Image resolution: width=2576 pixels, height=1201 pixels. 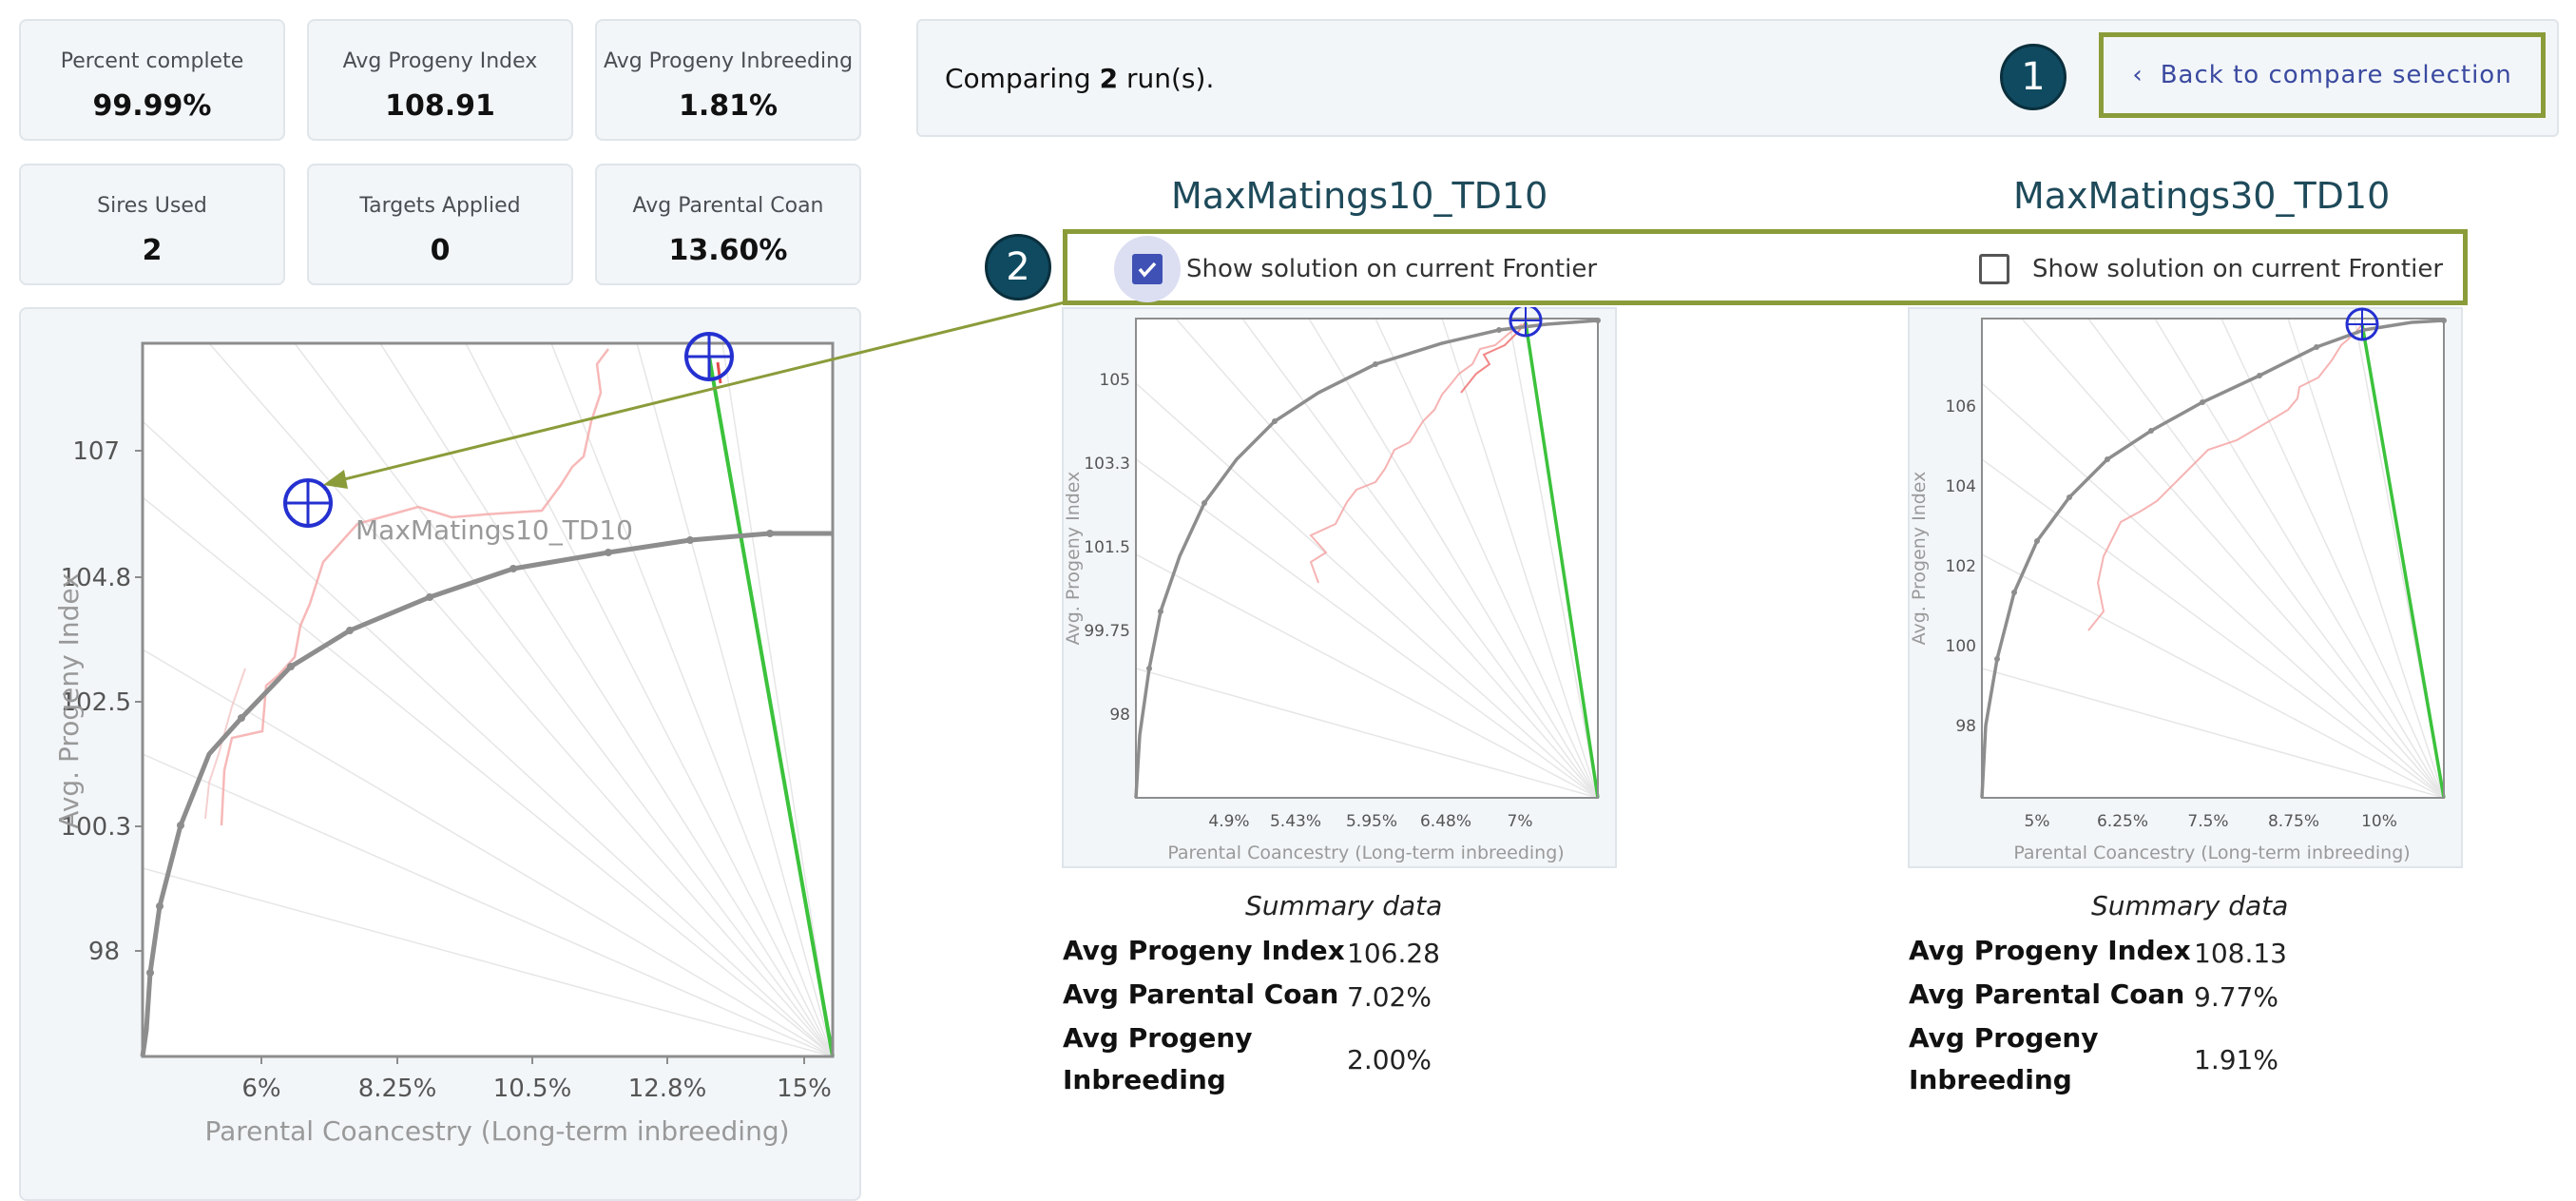 What do you see at coordinates (152, 80) in the screenshot?
I see `stat-card-percent-complete: Percent complete 99.99%` at bounding box center [152, 80].